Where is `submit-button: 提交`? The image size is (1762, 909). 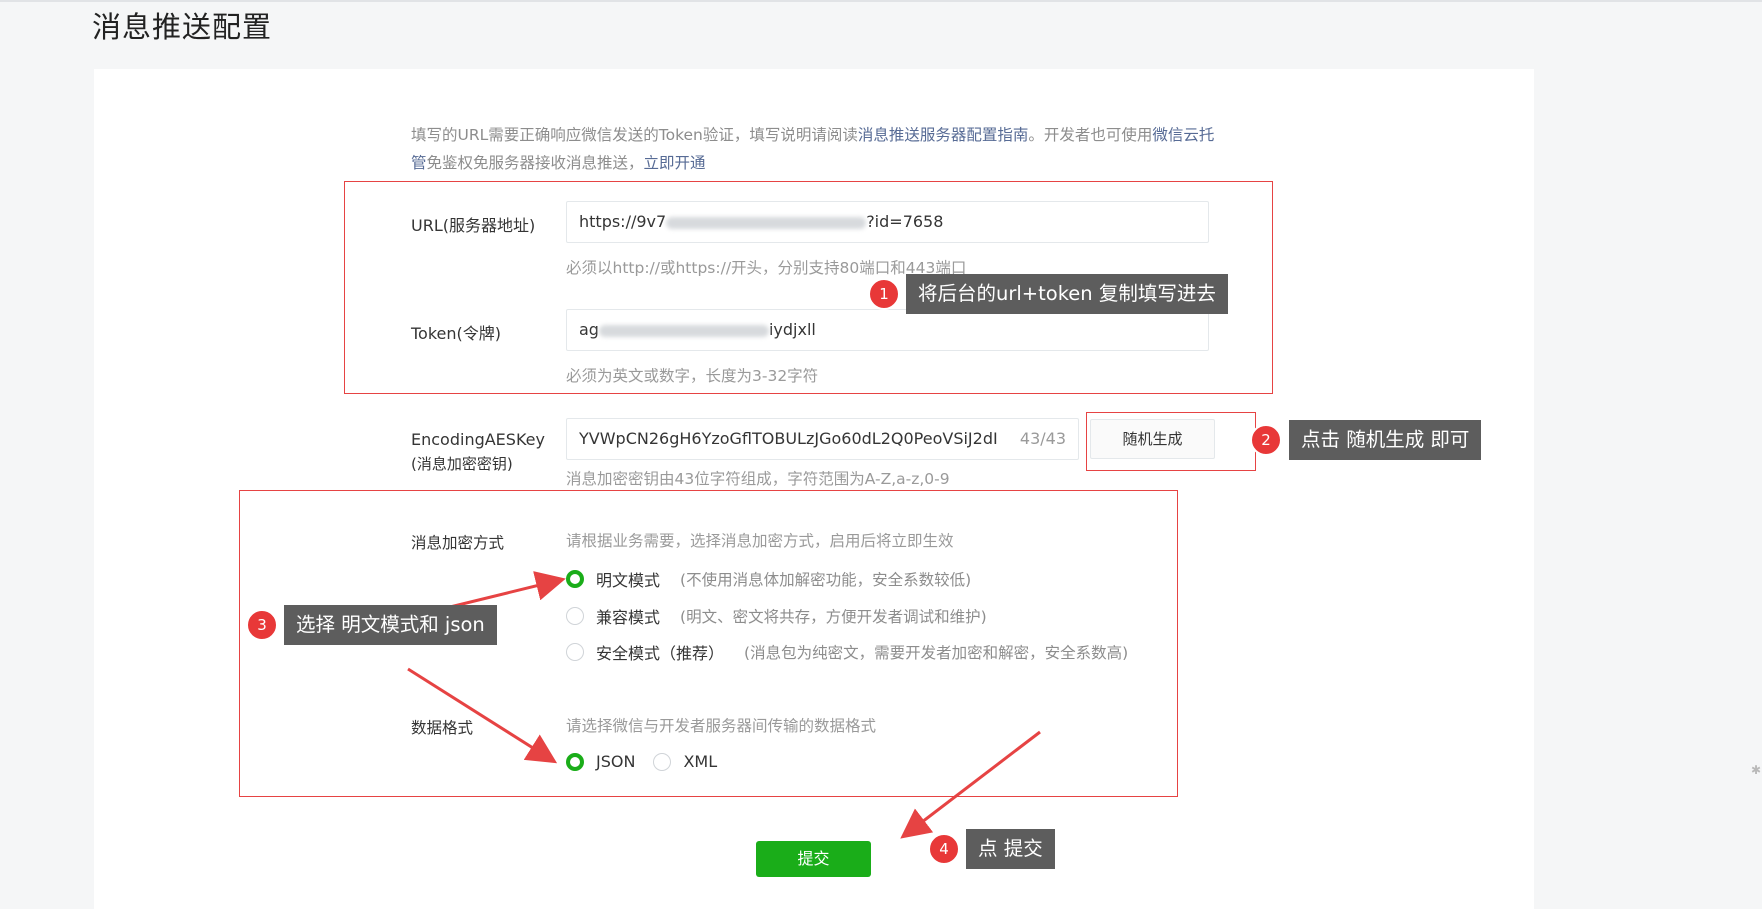 submit-button: 提交 is located at coordinates (813, 859).